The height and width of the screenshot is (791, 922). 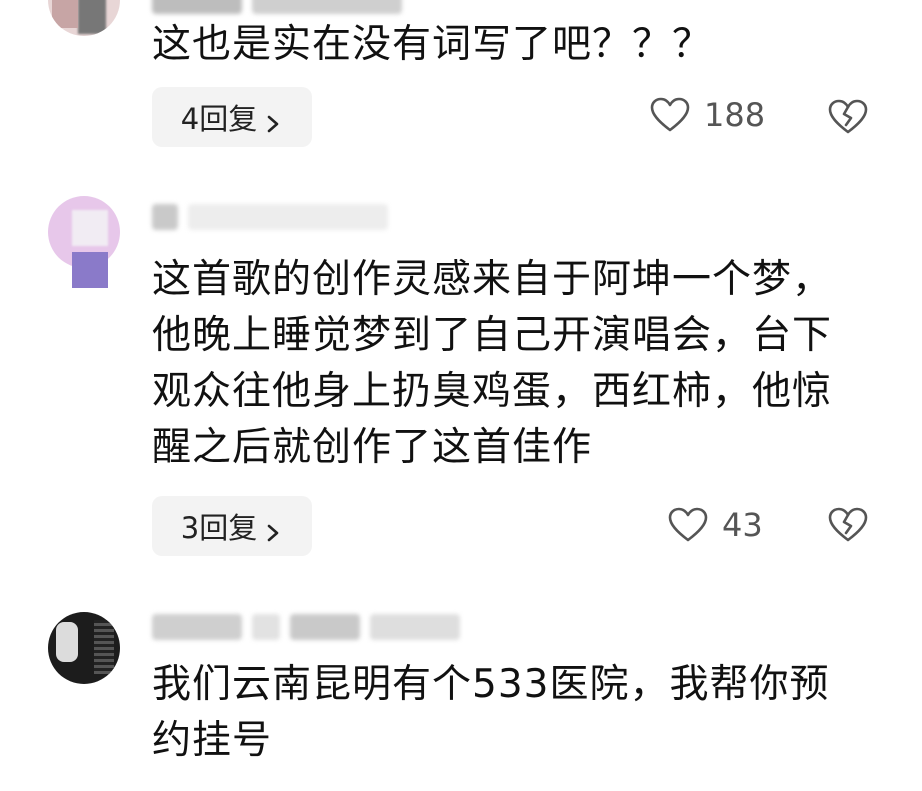 What do you see at coordinates (84, 648) in the screenshot?
I see `avatar` at bounding box center [84, 648].